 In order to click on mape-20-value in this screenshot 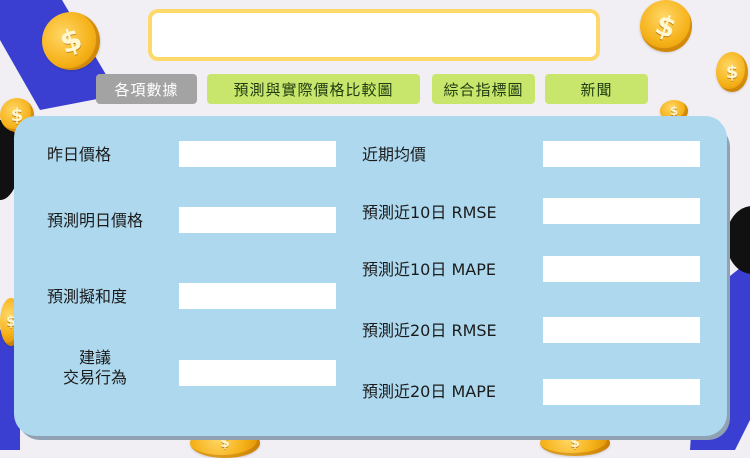, I will do `click(621, 392)`.